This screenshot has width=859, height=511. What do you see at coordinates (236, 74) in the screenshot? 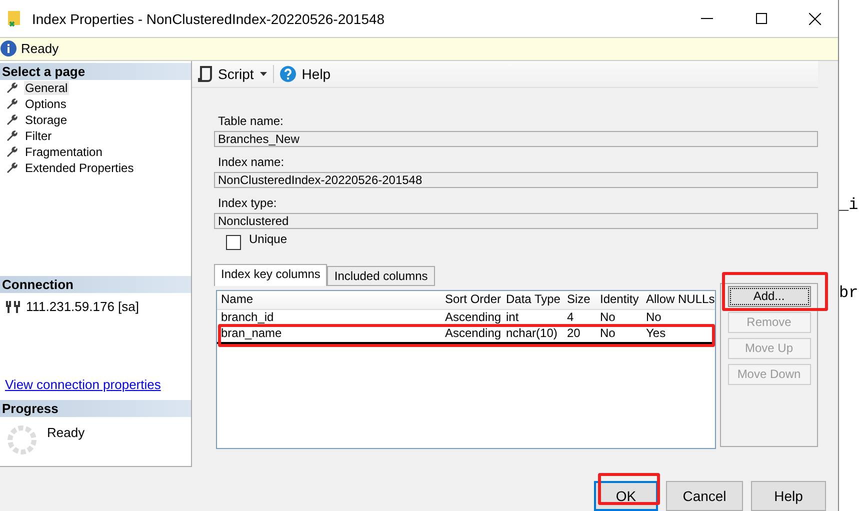
I see `script-button: Script` at bounding box center [236, 74].